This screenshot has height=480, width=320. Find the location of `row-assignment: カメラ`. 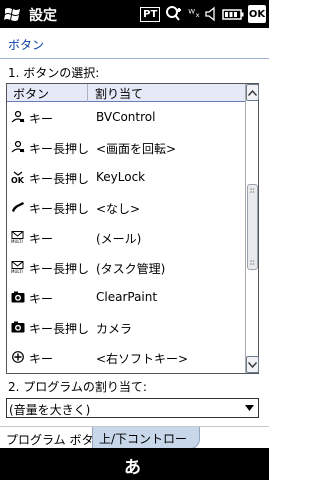

row-assignment: カメラ is located at coordinates (114, 329).